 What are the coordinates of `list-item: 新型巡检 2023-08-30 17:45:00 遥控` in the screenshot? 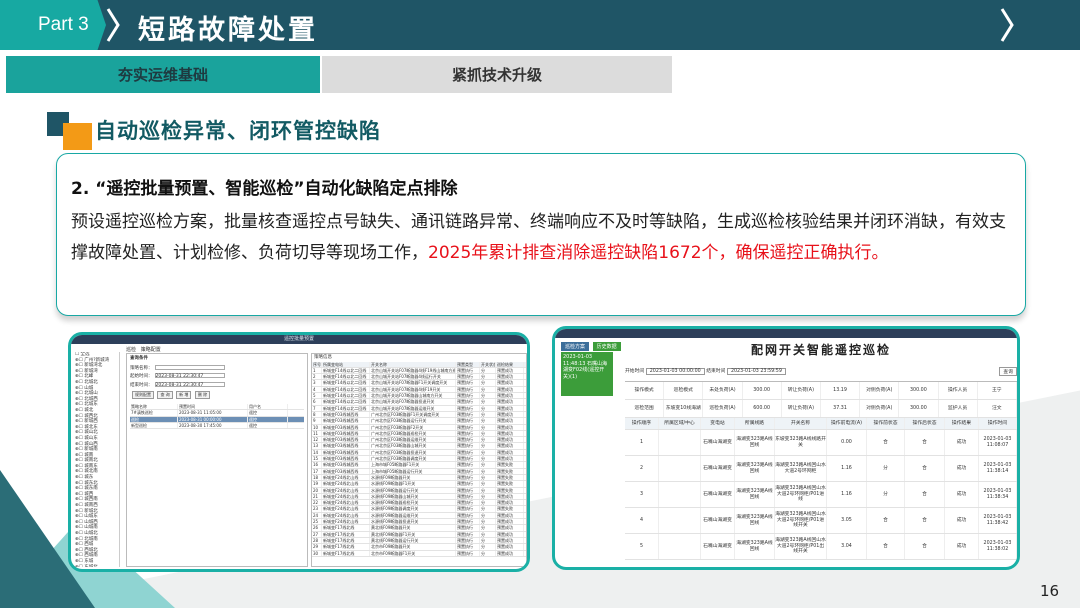 It's located at (217, 426).